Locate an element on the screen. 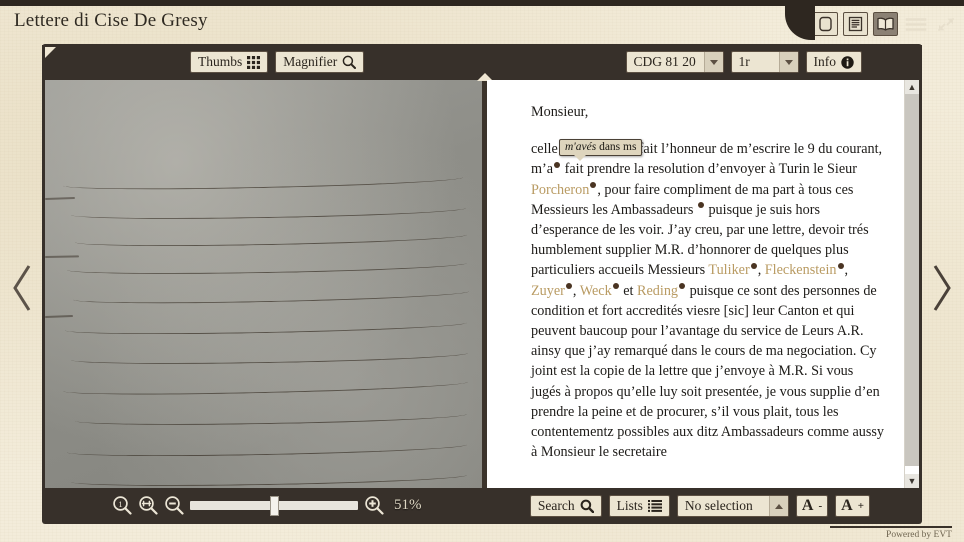  person-name: Porcheron is located at coordinates (560, 190).